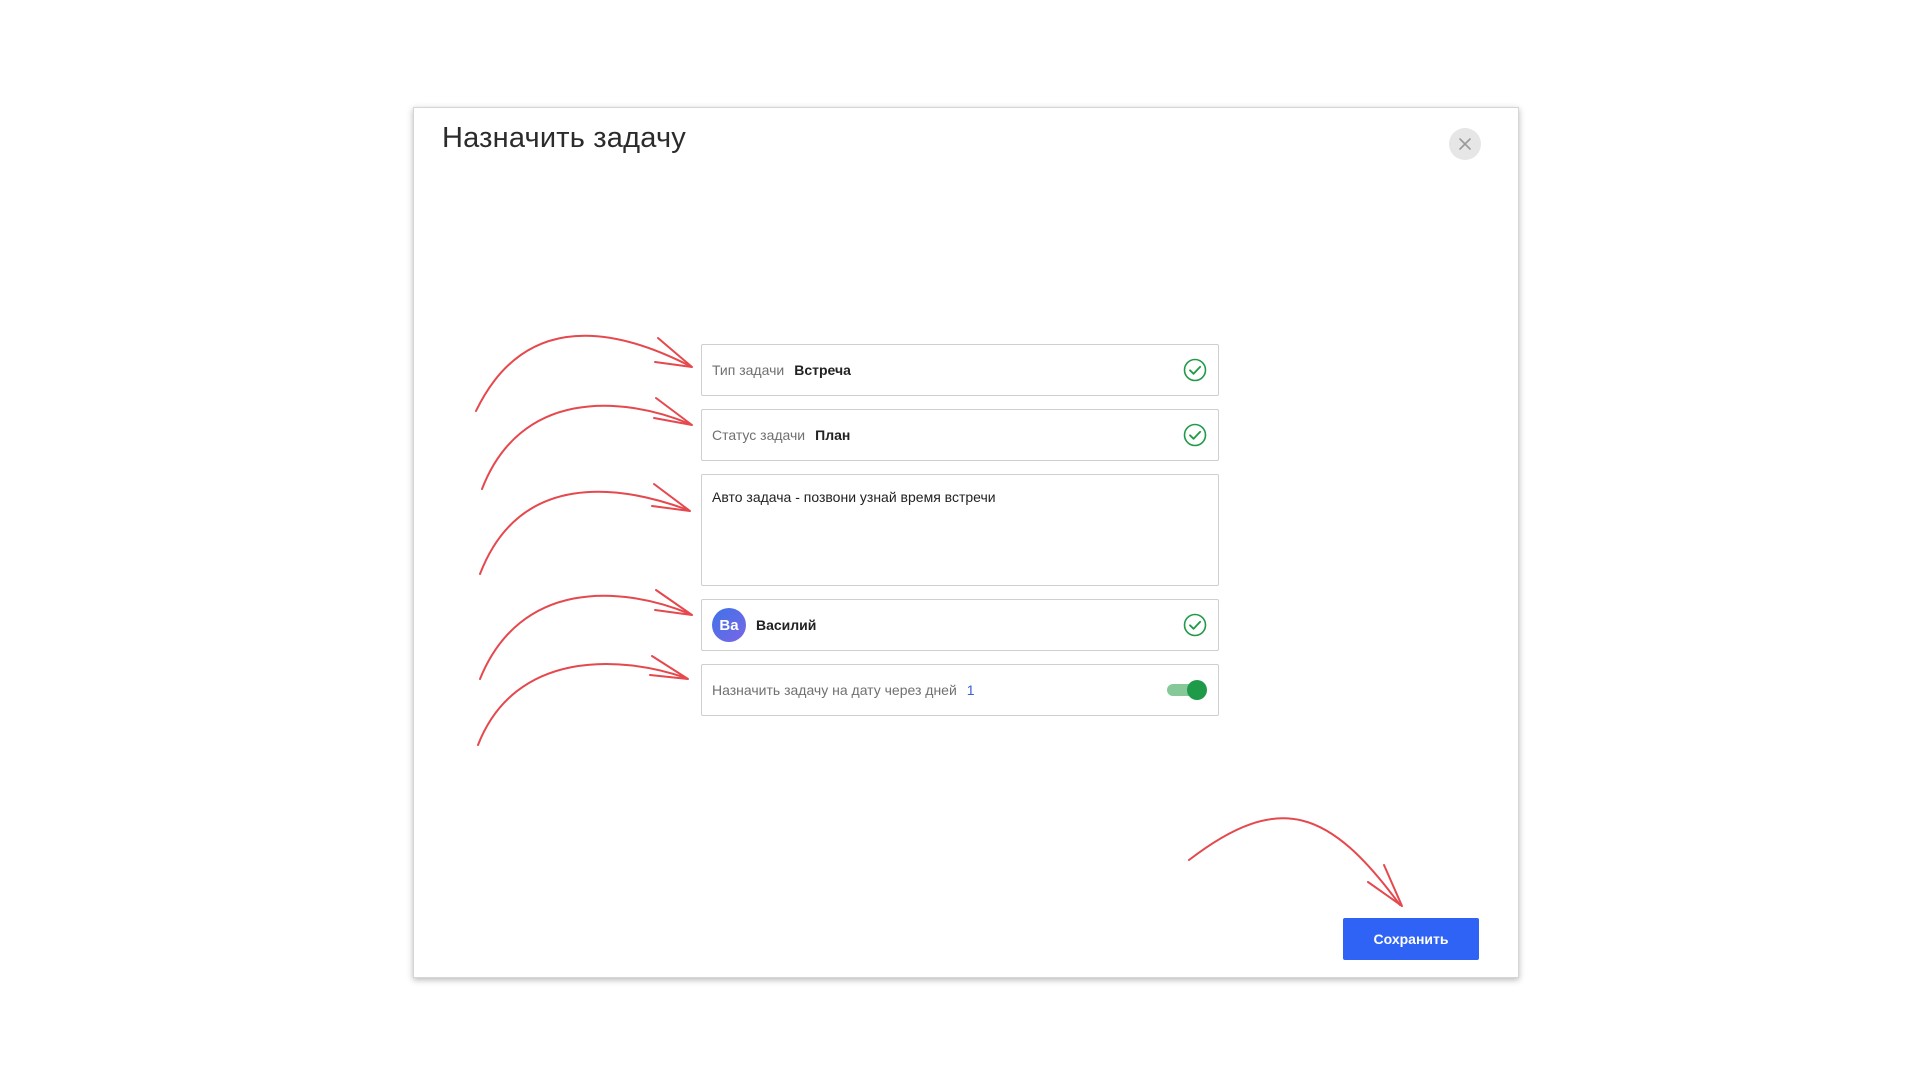  Describe the element at coordinates (833, 435) in the screenshot. I see `task-status-value: План` at that location.